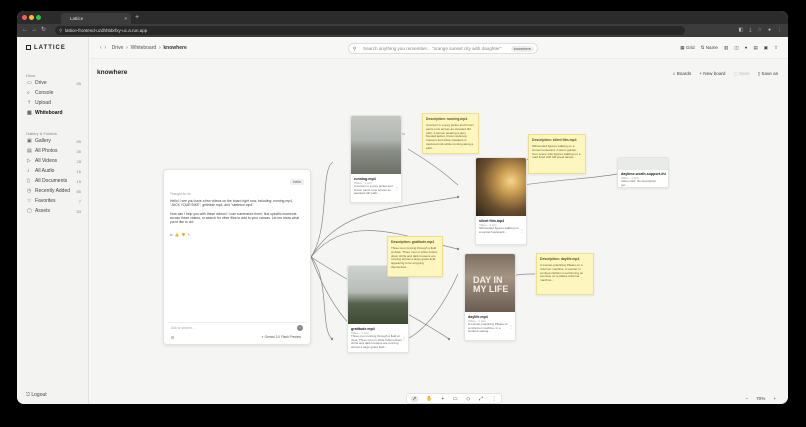  What do you see at coordinates (29, 83) in the screenshot?
I see `drive-icon: ▭` at bounding box center [29, 83].